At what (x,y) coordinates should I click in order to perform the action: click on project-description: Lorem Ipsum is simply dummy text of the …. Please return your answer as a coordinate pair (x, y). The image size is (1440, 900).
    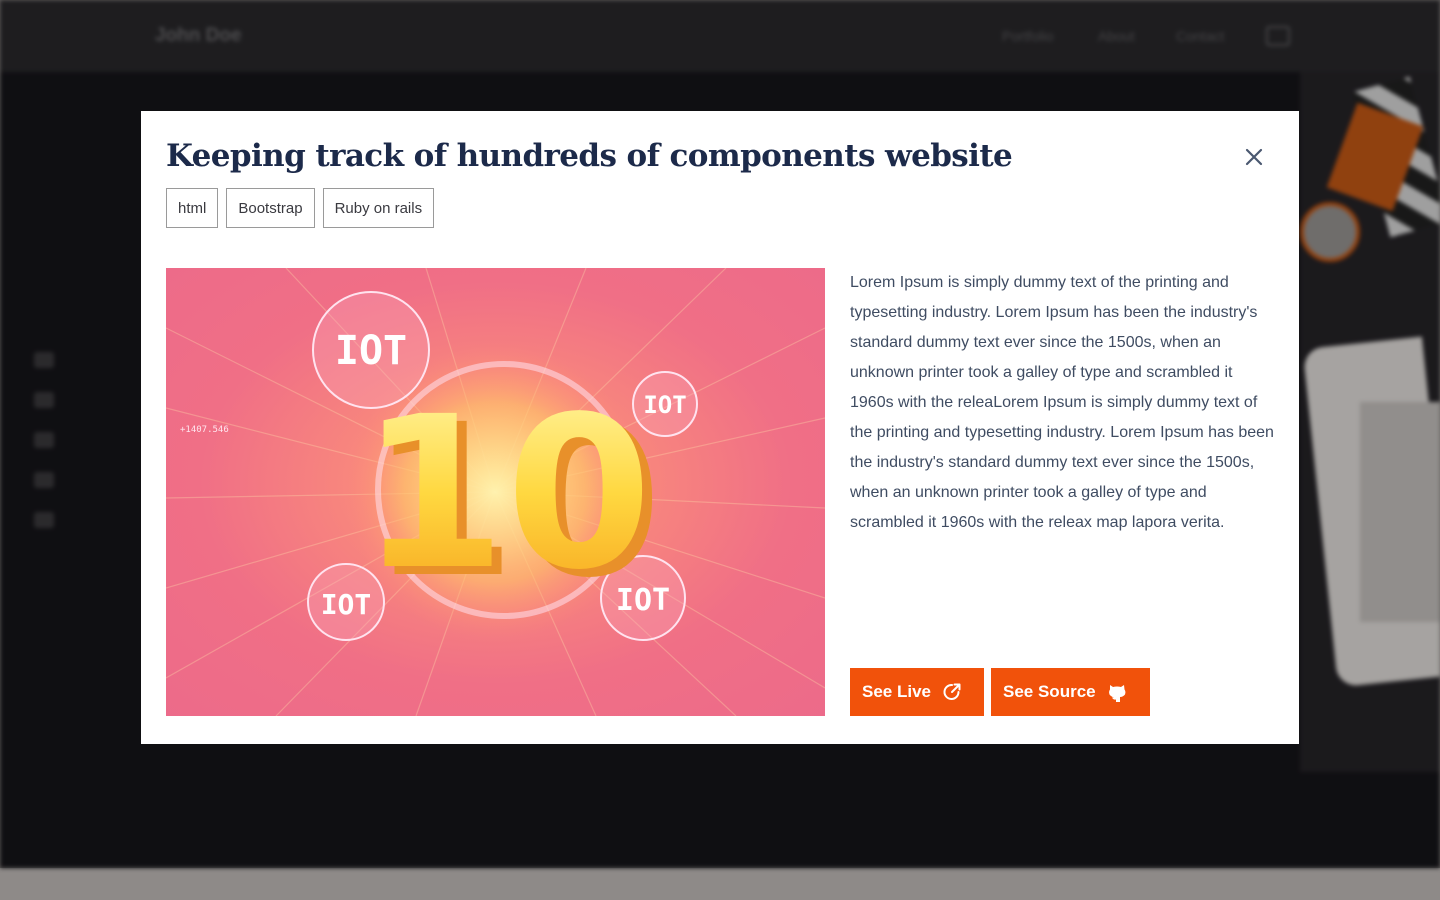
    Looking at the image, I should click on (1062, 402).